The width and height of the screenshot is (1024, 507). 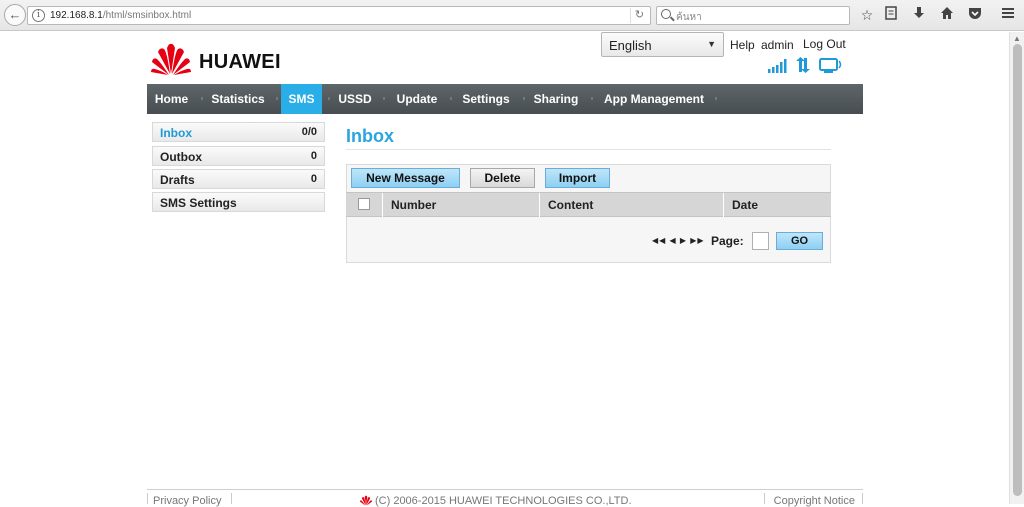 What do you see at coordinates (370, 136) in the screenshot?
I see `page-title: Inbox` at bounding box center [370, 136].